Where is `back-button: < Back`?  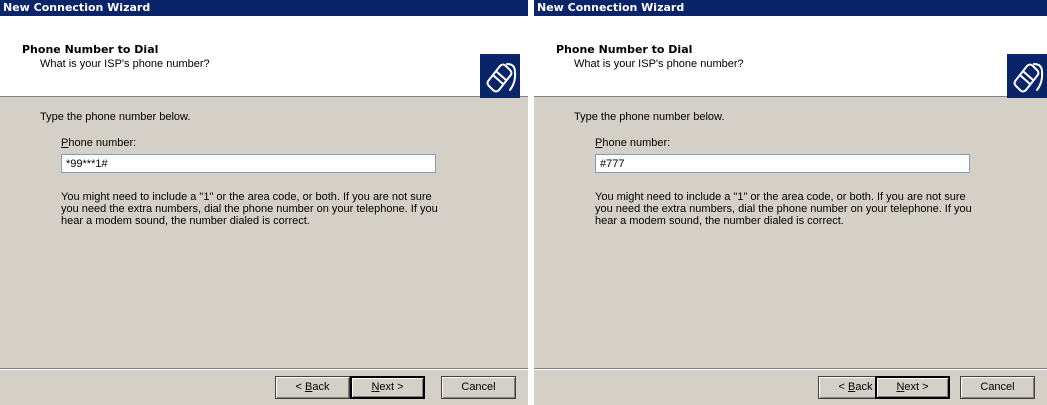 back-button: < Back is located at coordinates (312, 387).